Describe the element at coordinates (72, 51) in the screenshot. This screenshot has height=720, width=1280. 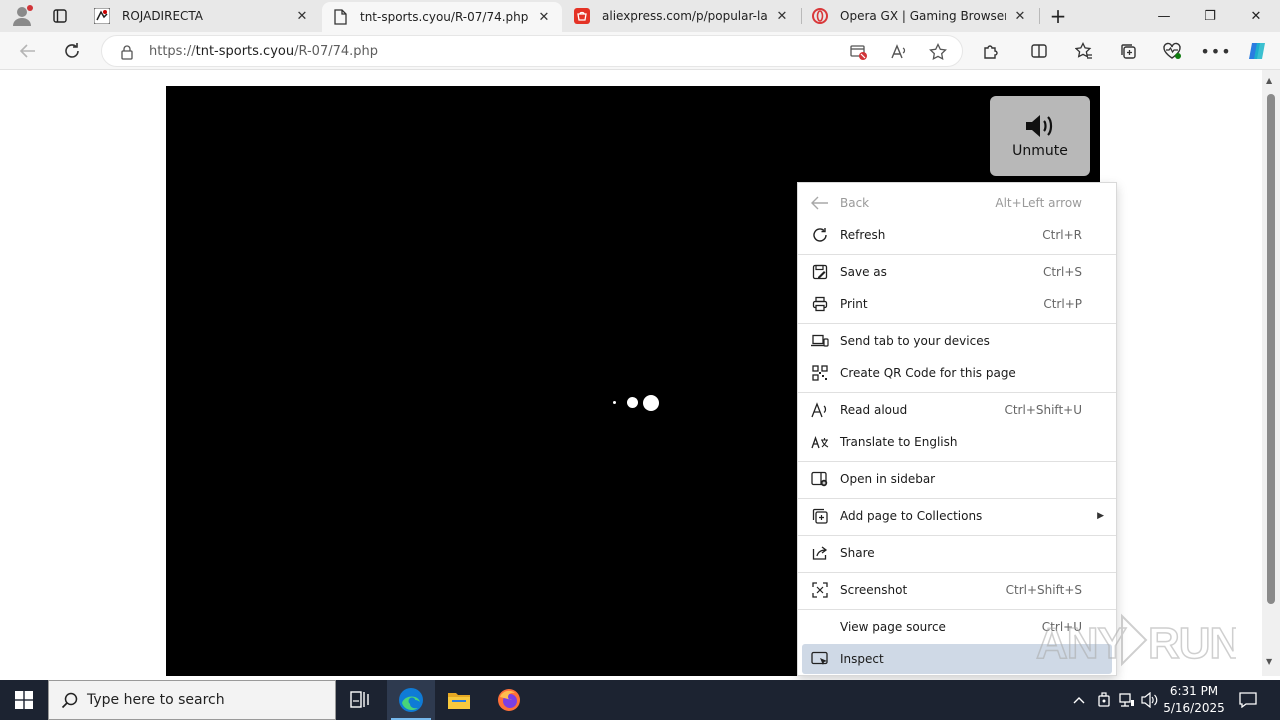
I see `refresh-button` at that location.